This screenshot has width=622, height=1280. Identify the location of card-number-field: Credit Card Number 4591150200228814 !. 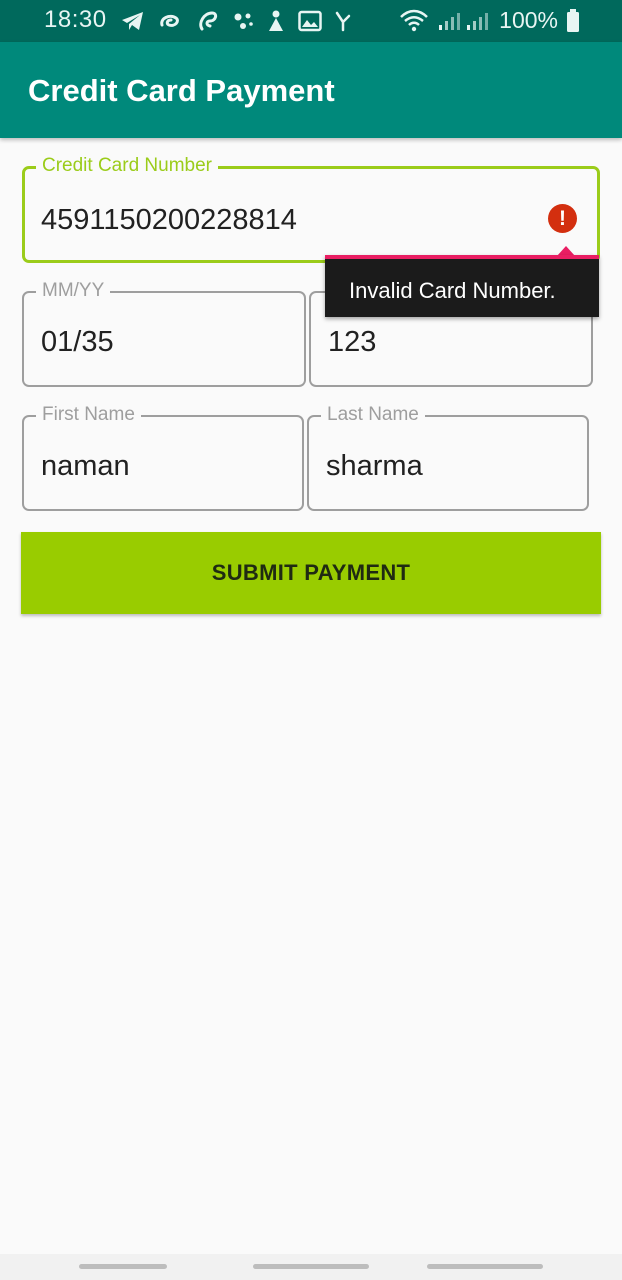
(311, 209).